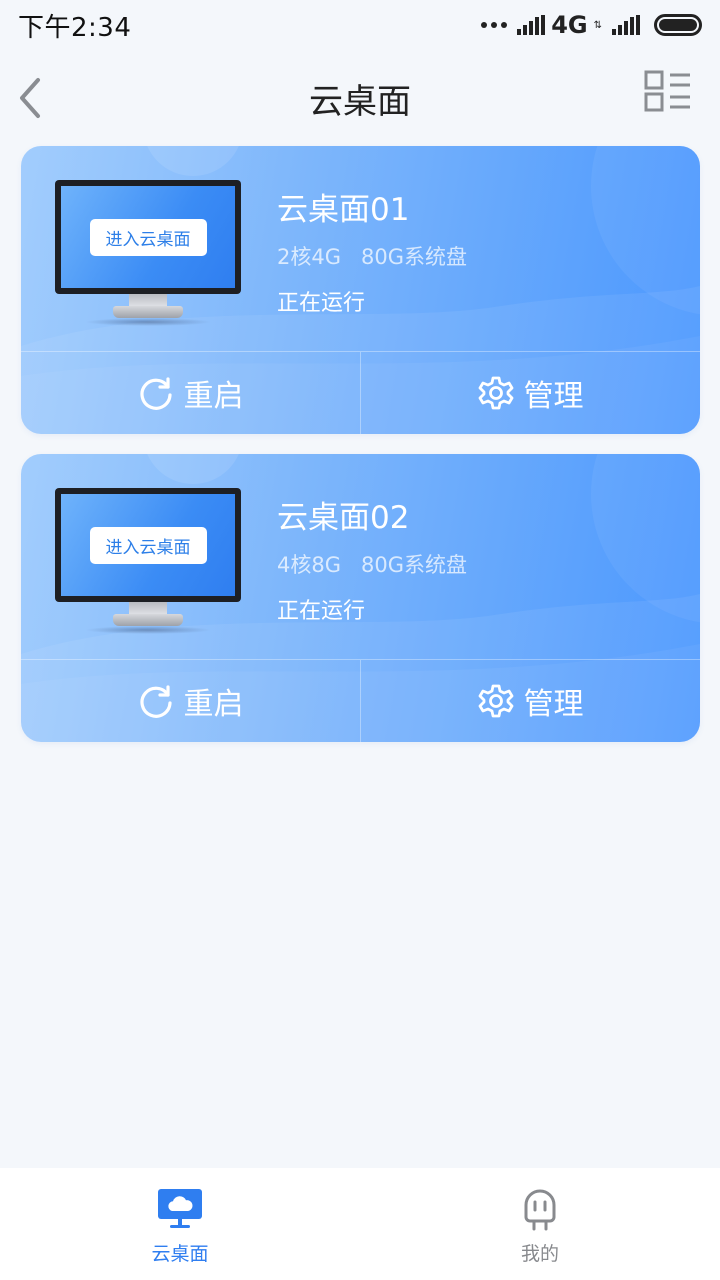  I want to click on desktop-specs: 2核4G 80G系统盘, so click(372, 256).